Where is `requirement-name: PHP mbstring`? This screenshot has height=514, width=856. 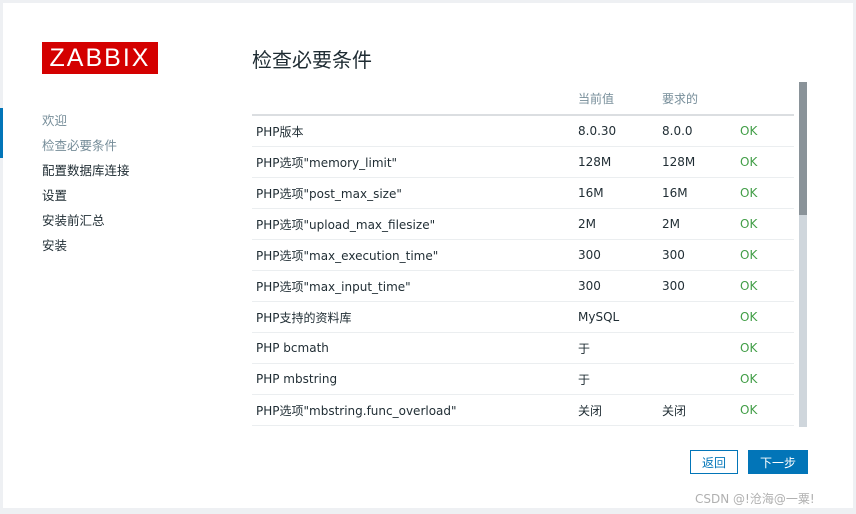 requirement-name: PHP mbstring is located at coordinates (413, 379).